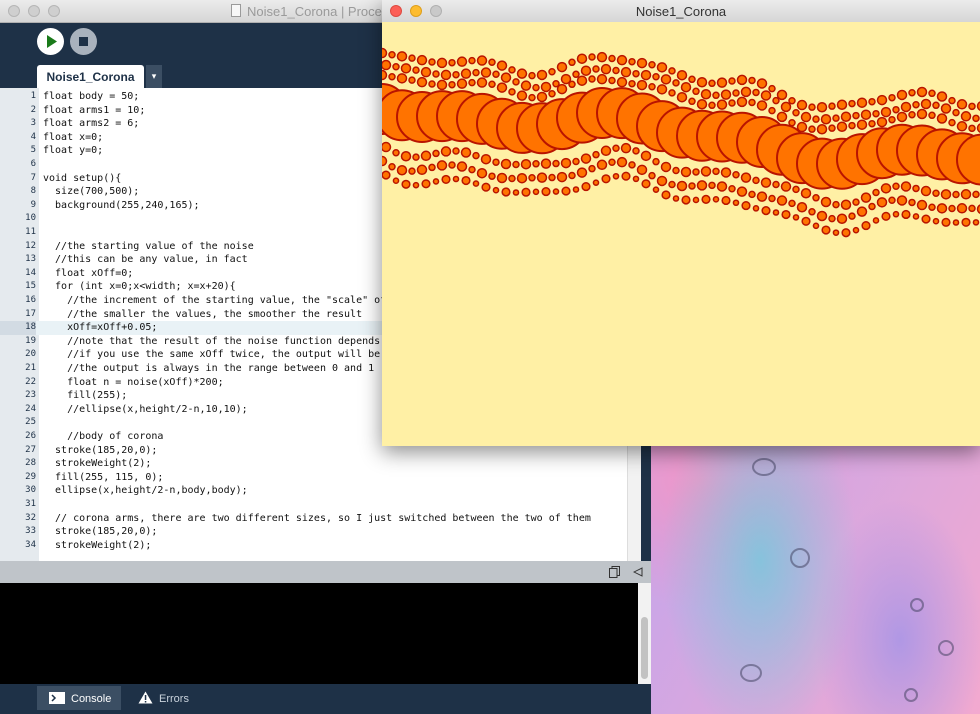 The height and width of the screenshot is (714, 980). Describe the element at coordinates (313, 532) in the screenshot. I see `code-line: 33 stroke(185,20,0);` at that location.